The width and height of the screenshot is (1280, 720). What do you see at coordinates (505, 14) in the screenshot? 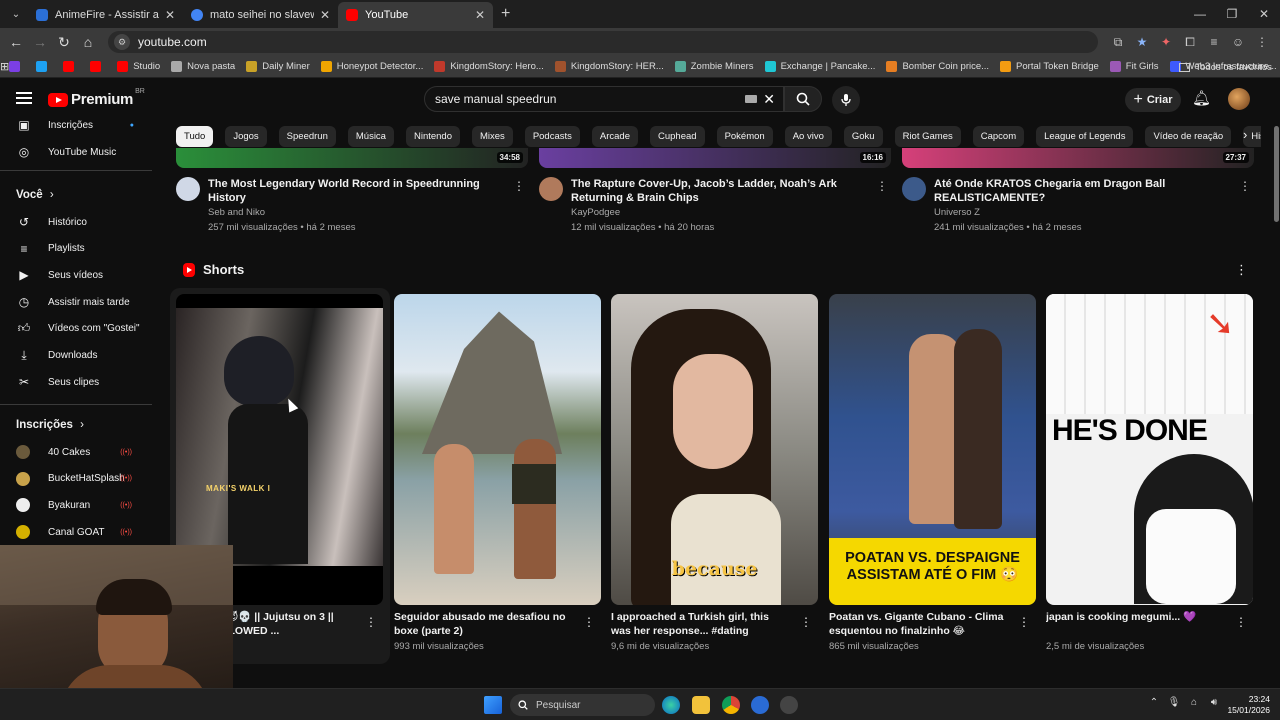
I see `new-tab-button: +` at bounding box center [505, 14].